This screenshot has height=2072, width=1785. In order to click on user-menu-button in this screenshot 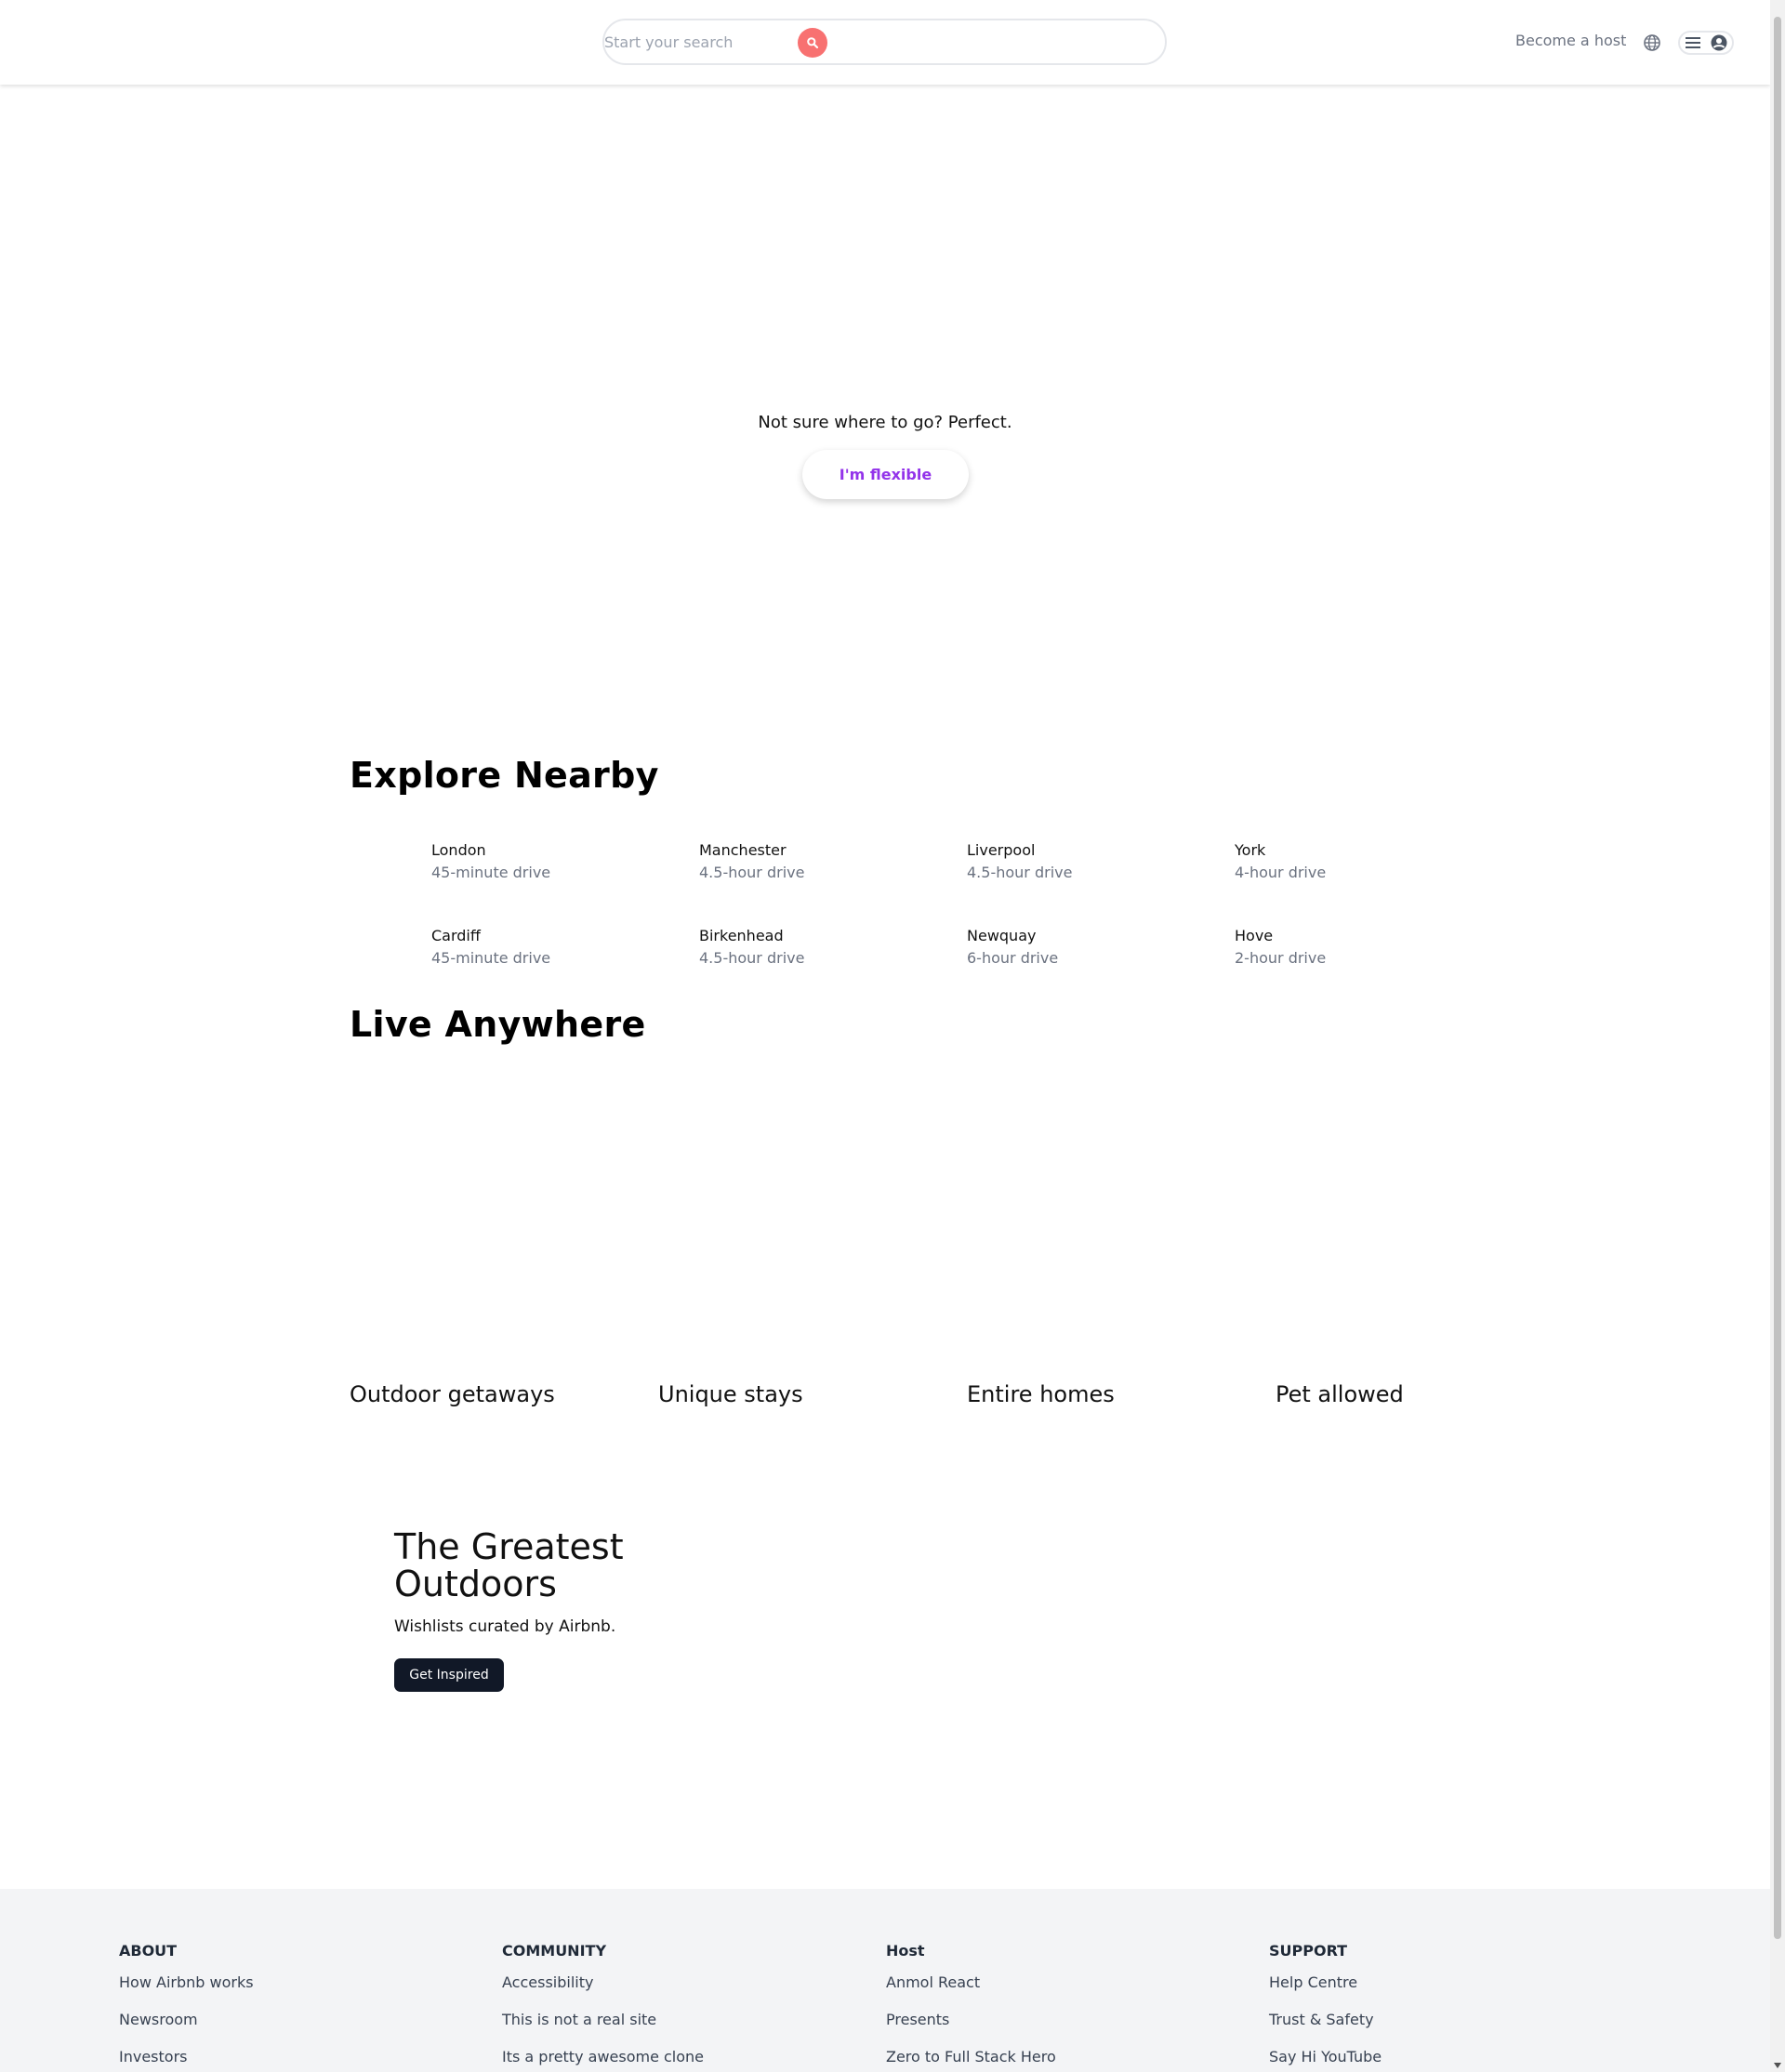, I will do `click(1706, 43)`.